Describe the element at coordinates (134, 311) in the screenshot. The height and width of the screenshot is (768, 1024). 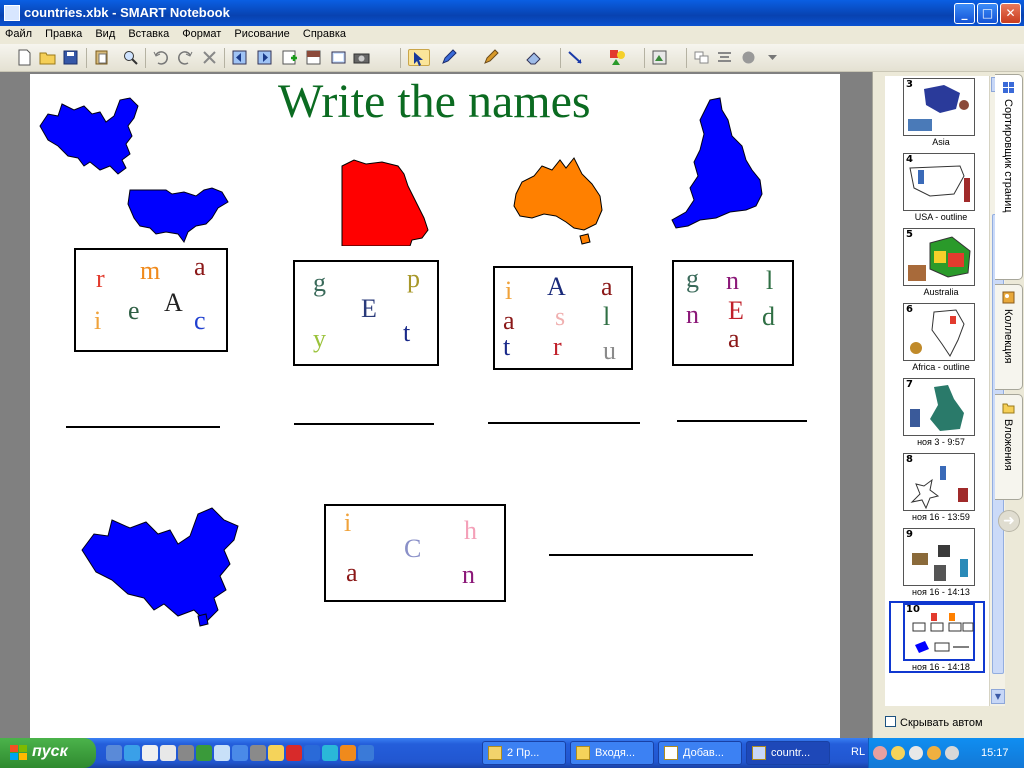
I see `letter-tile: e` at that location.